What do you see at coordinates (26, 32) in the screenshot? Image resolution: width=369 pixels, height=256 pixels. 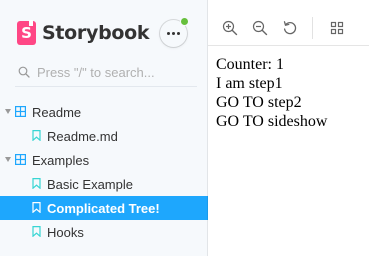 I see `storybook-logo-icon: S` at bounding box center [26, 32].